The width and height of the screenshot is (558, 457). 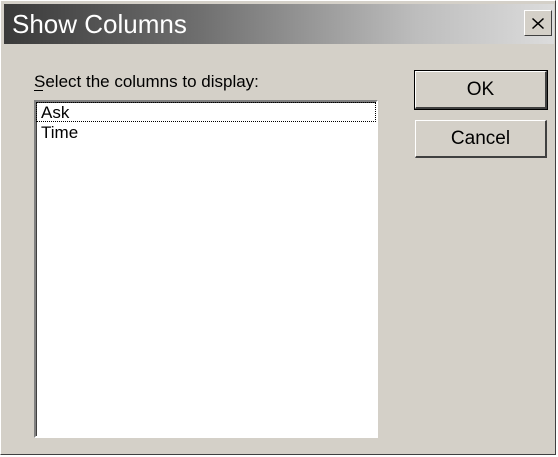 What do you see at coordinates (99, 24) in the screenshot?
I see `dialog-title: Show Columns` at bounding box center [99, 24].